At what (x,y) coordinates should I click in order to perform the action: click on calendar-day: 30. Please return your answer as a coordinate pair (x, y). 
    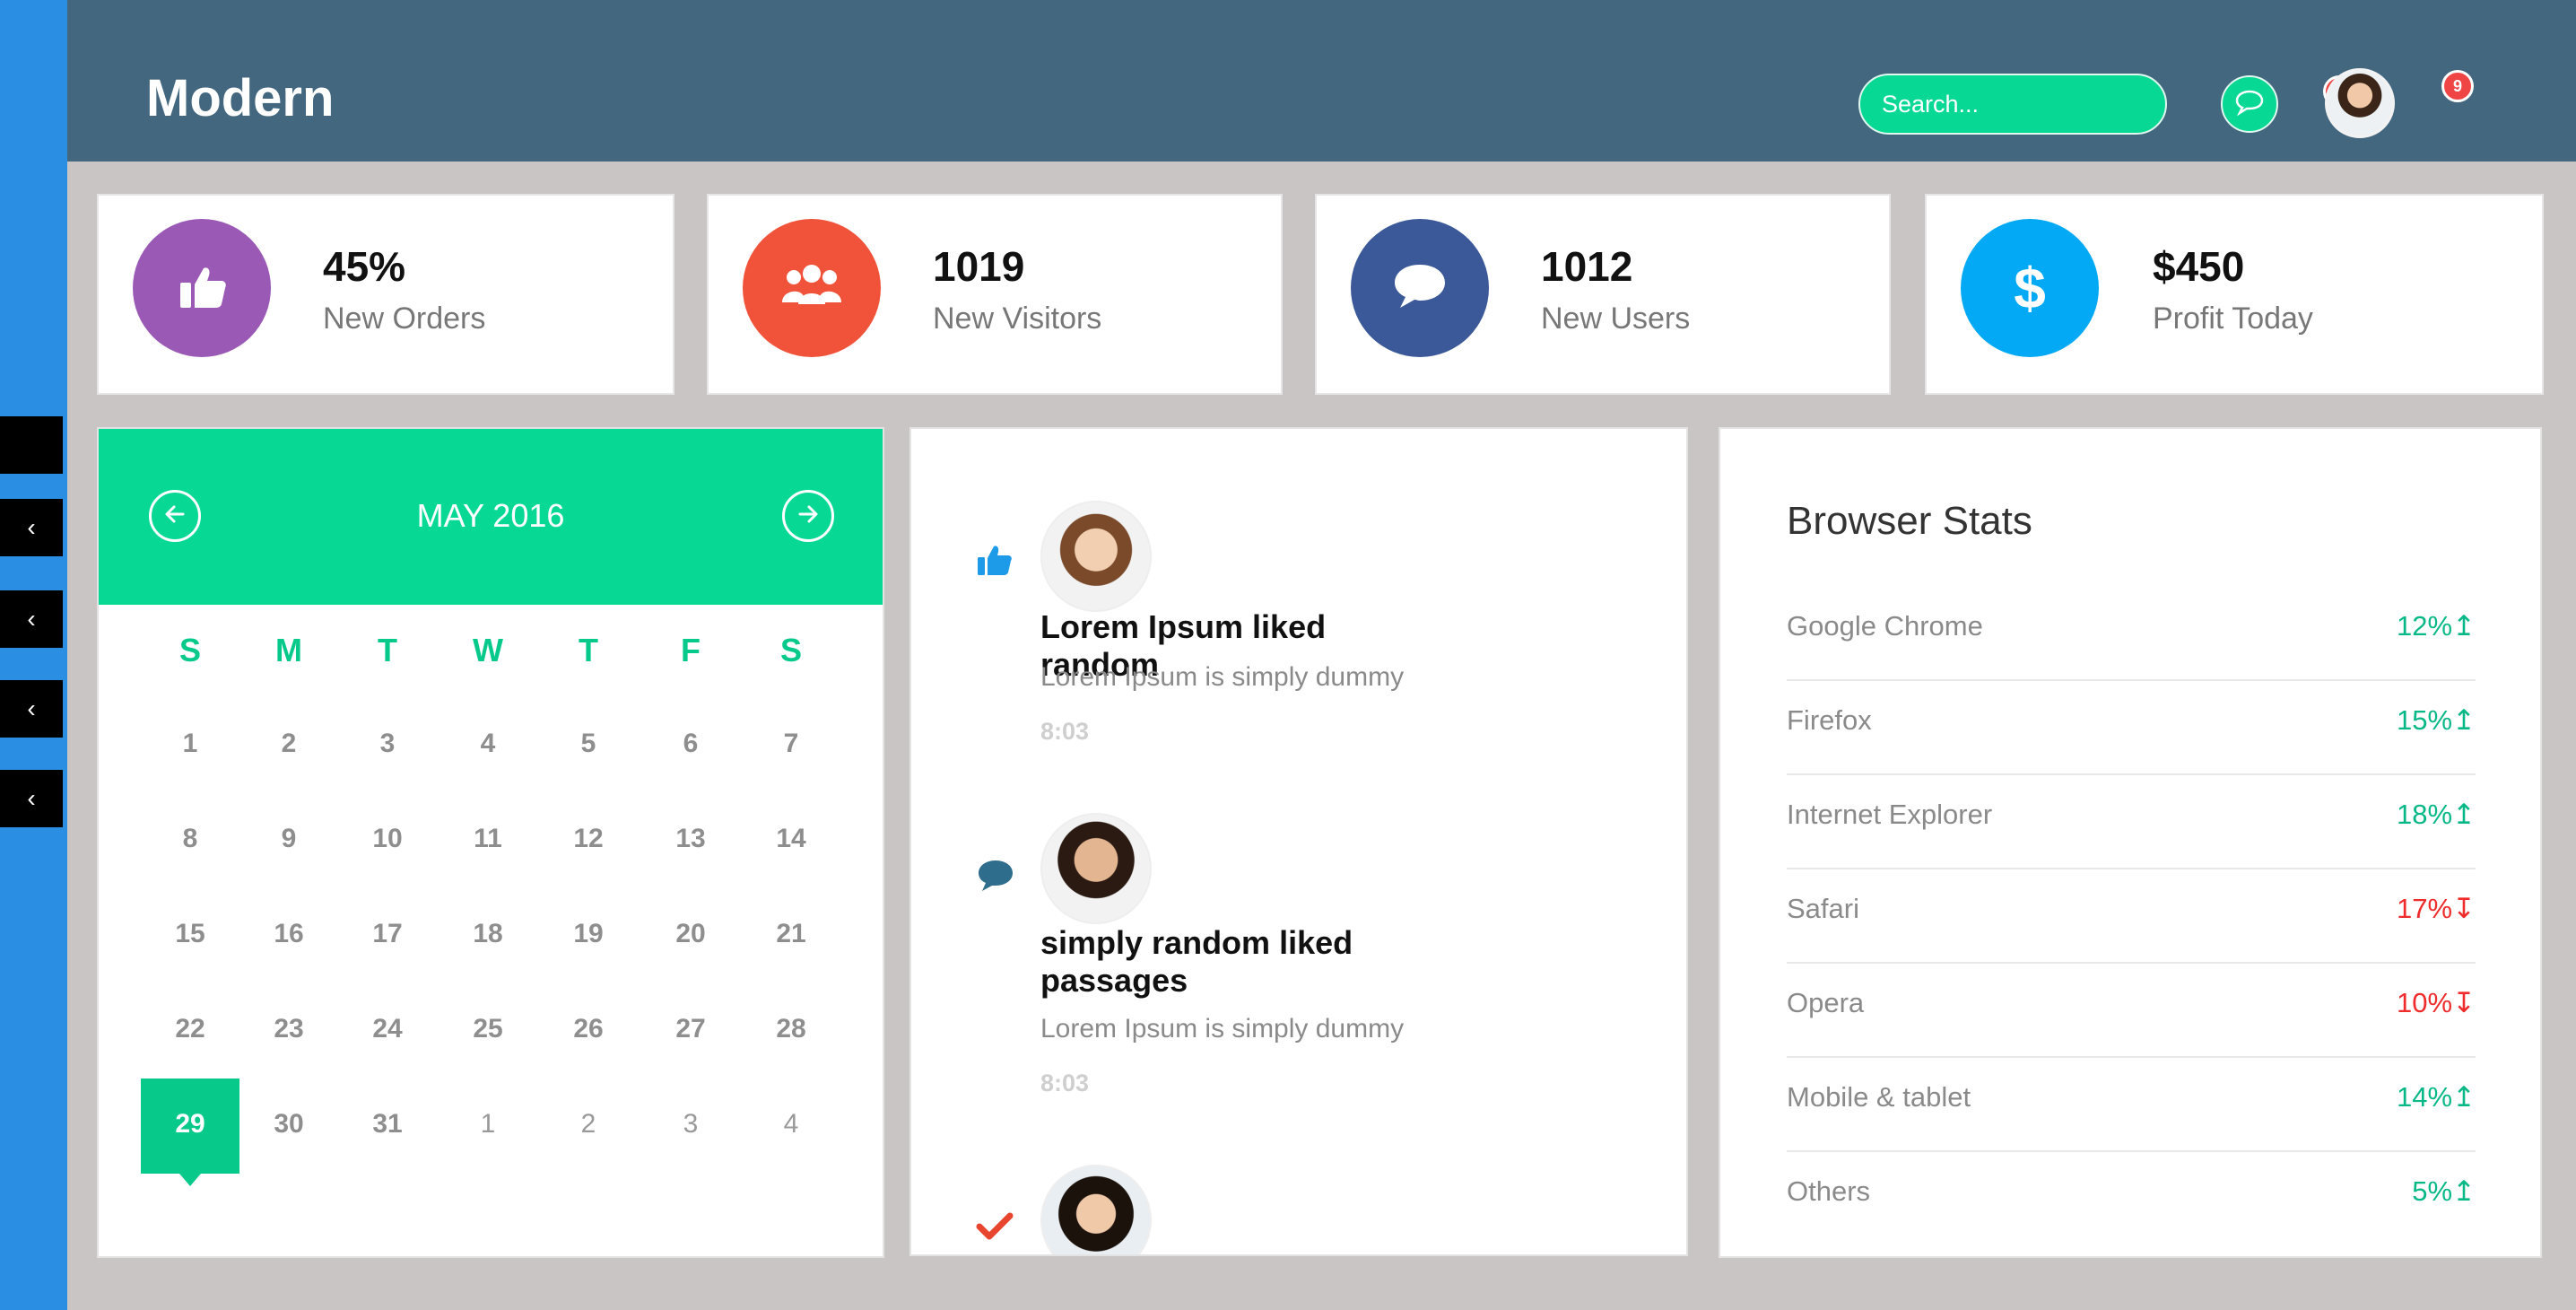
    Looking at the image, I should click on (288, 1125).